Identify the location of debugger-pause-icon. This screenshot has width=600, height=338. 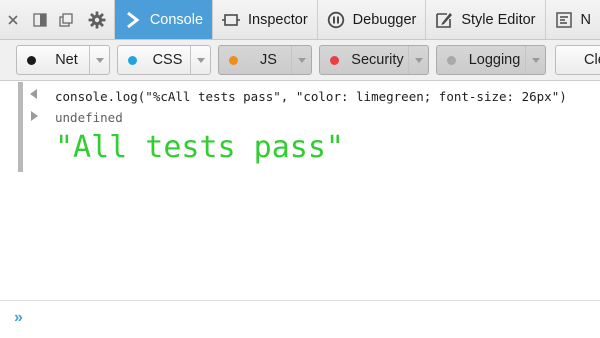
(336, 20).